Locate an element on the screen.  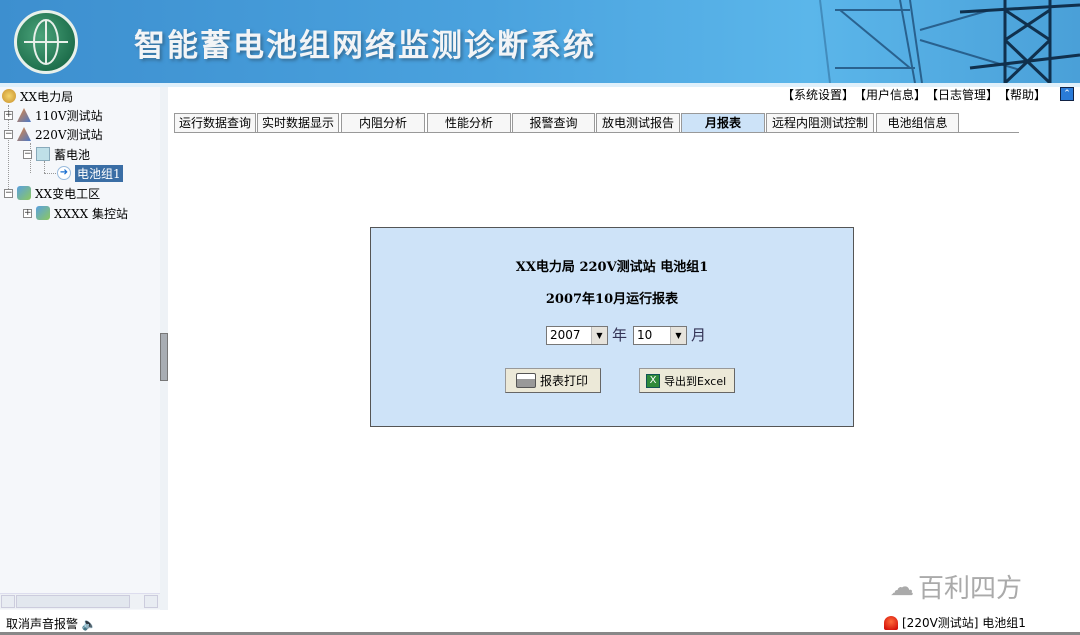
tab-alarm-query: 报警查询 is located at coordinates (553, 122).